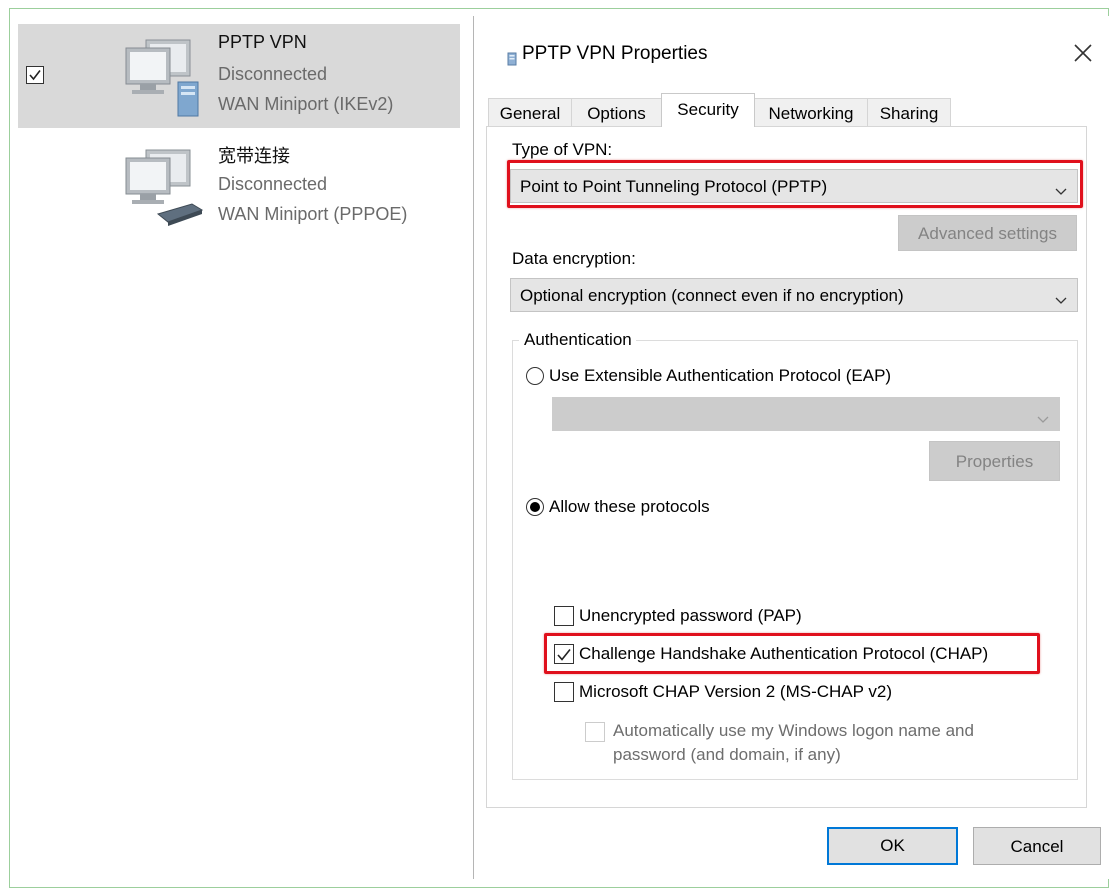 The height and width of the screenshot is (888, 1114). Describe the element at coordinates (535, 376) in the screenshot. I see `eap-radio` at that location.